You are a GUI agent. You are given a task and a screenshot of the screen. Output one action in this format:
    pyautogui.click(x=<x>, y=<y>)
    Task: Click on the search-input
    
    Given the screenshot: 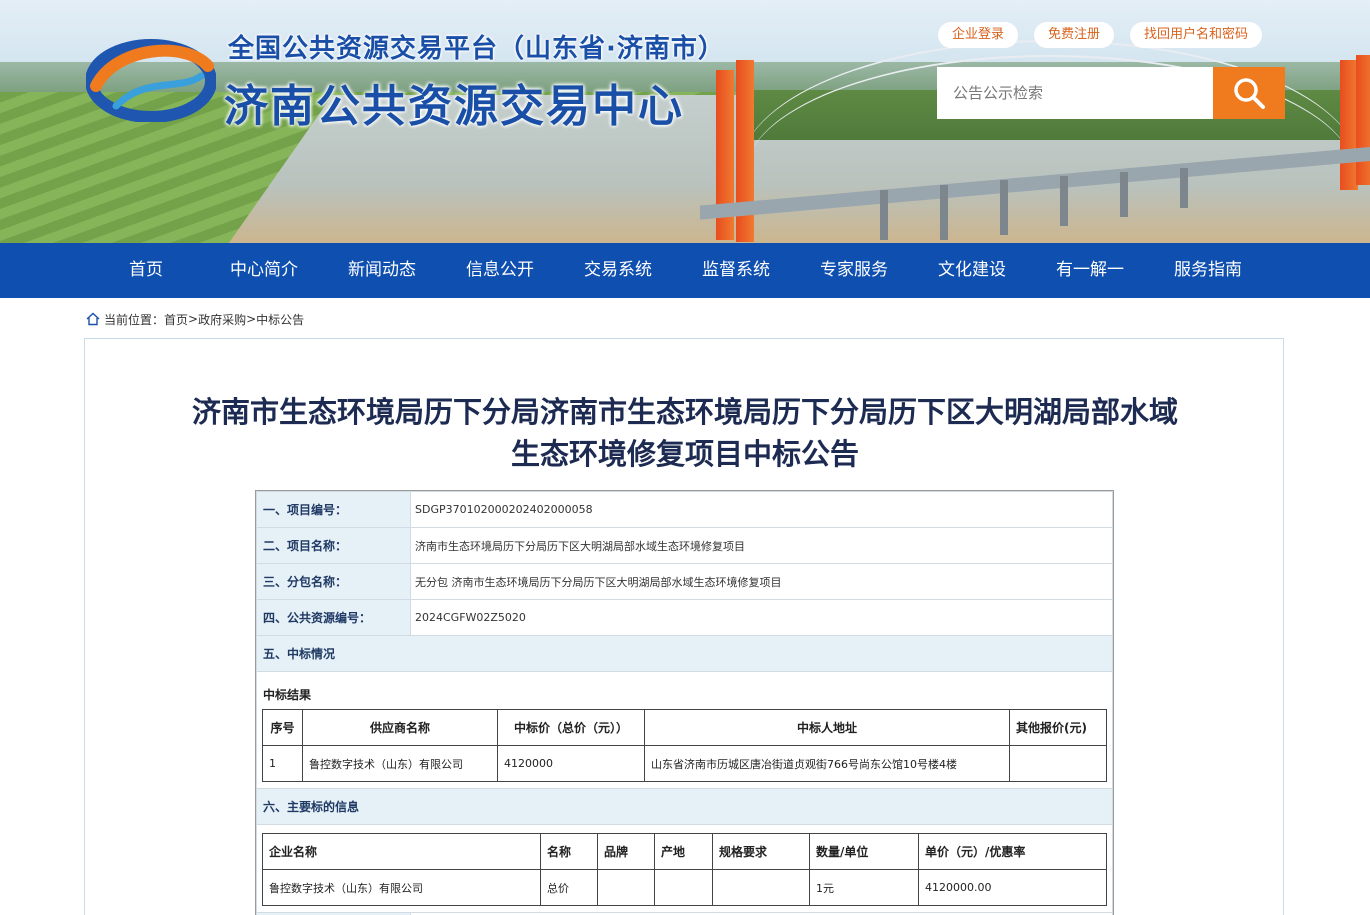 What is the action you would take?
    pyautogui.click(x=1075, y=93)
    